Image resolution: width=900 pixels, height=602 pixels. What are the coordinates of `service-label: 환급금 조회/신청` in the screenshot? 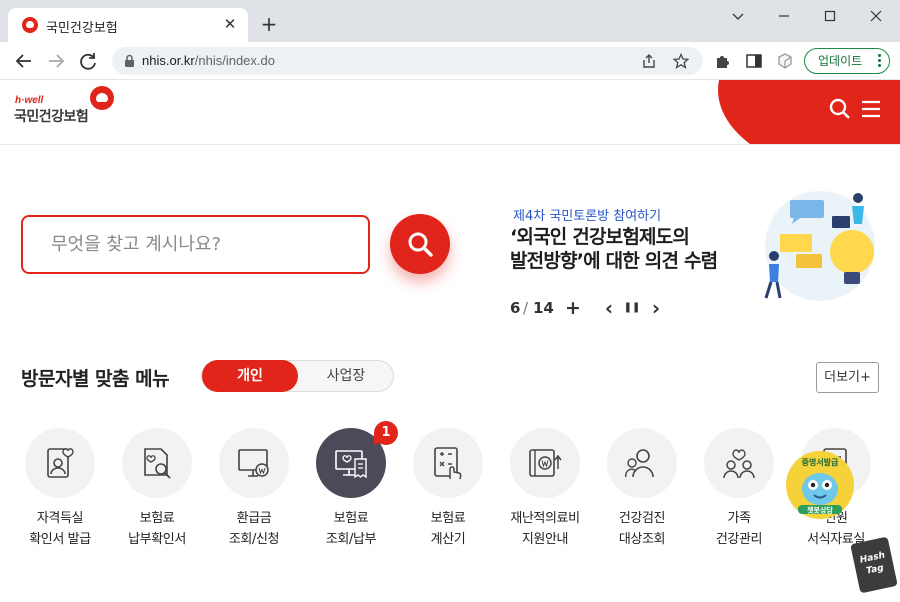 It's located at (254, 529).